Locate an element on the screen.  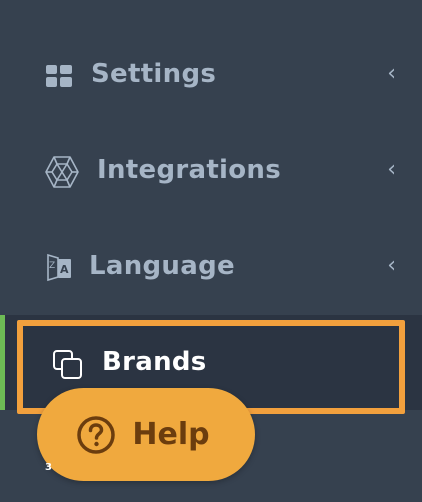
help-button: Help is located at coordinates (146, 434).